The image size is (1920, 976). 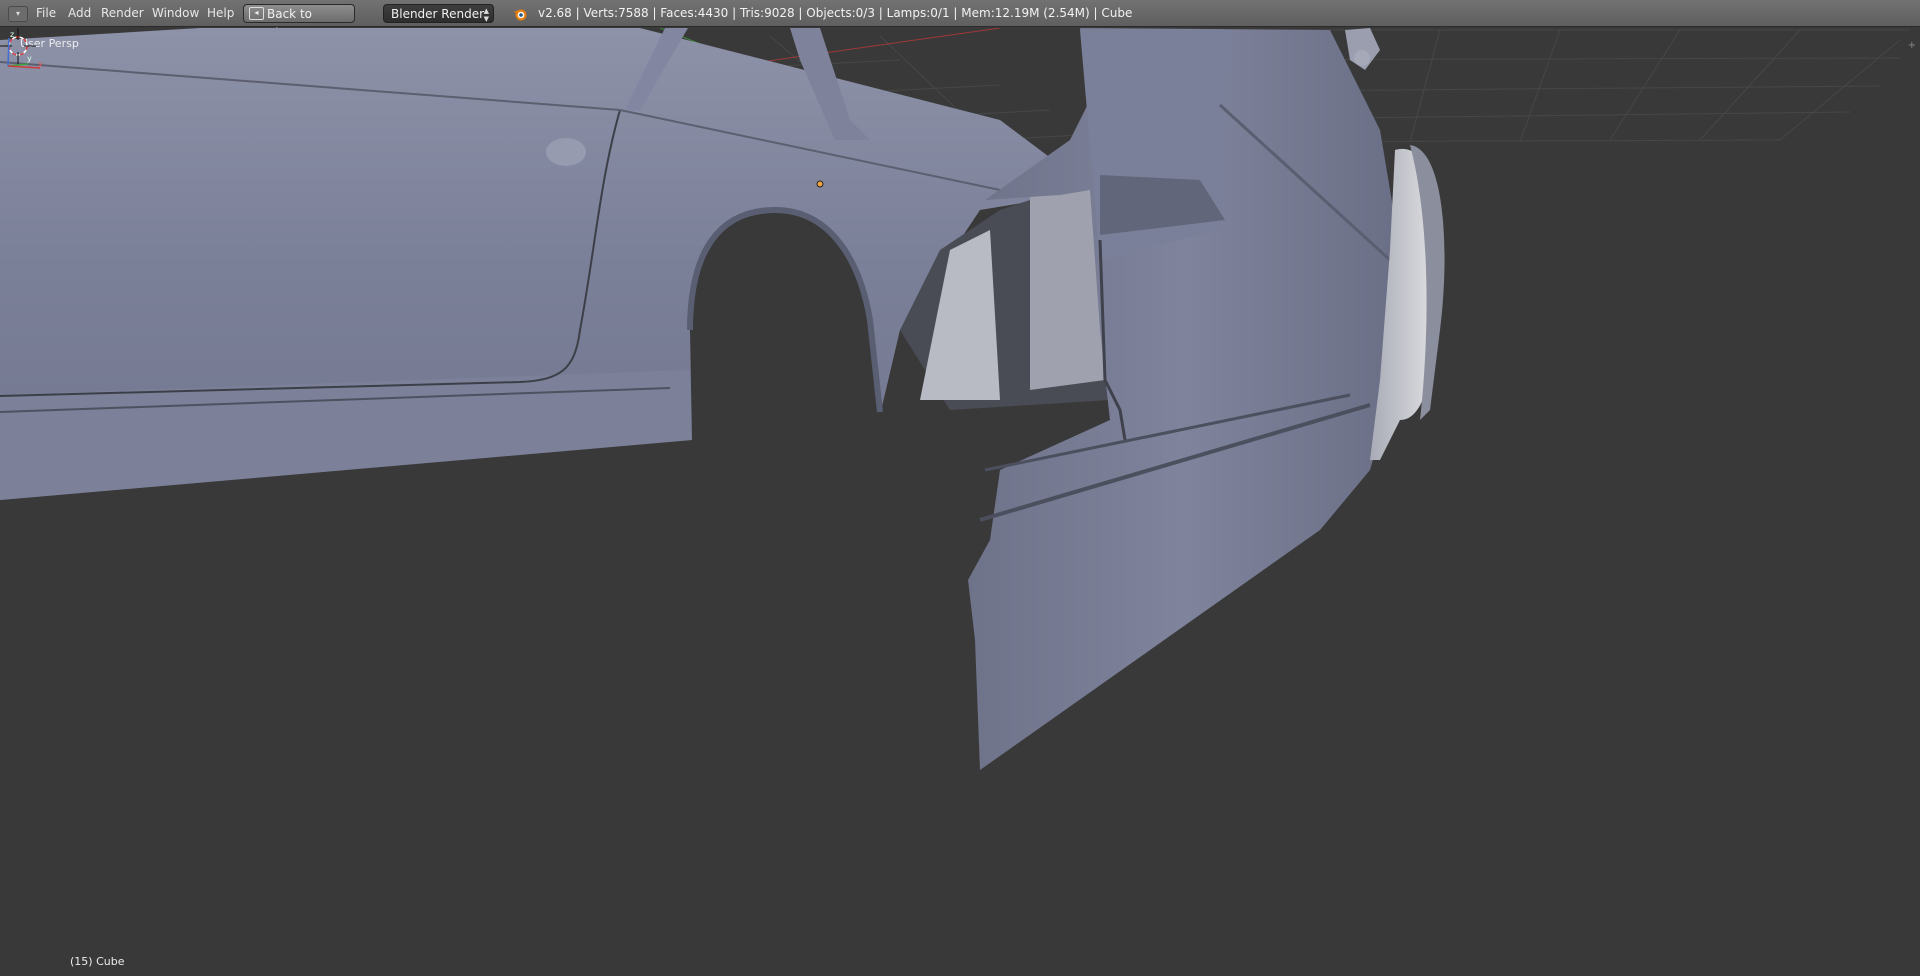 I want to click on menu-file: File, so click(x=46, y=13).